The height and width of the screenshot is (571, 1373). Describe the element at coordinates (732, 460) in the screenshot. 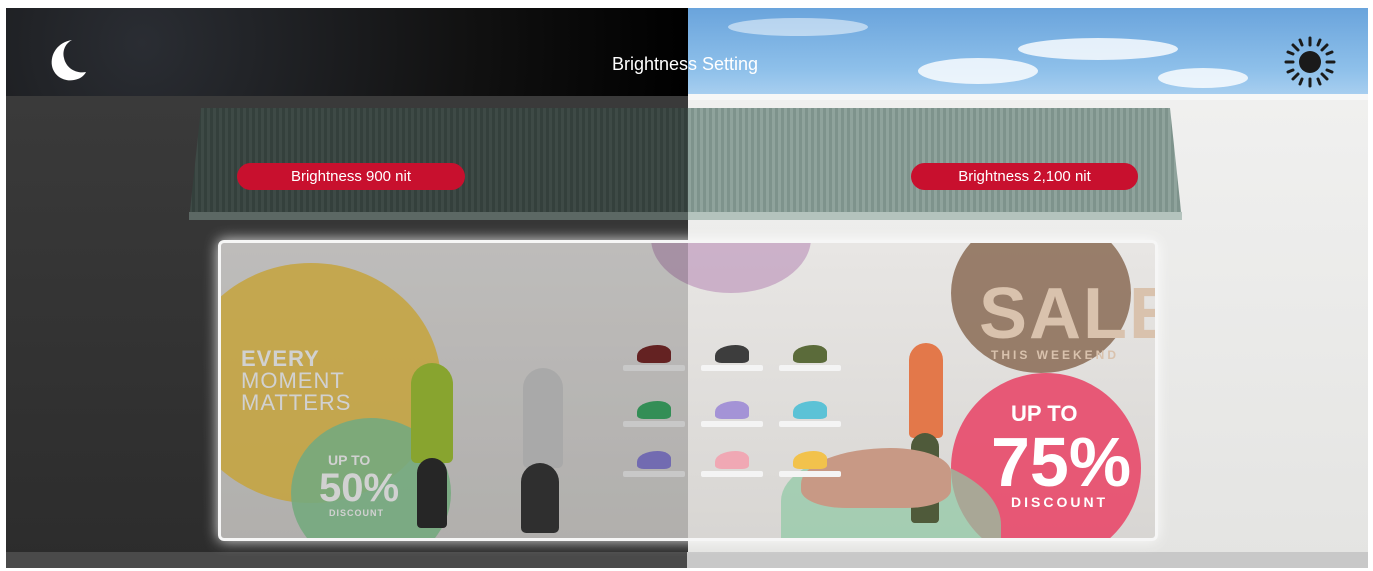

I see `shoe-pink` at that location.